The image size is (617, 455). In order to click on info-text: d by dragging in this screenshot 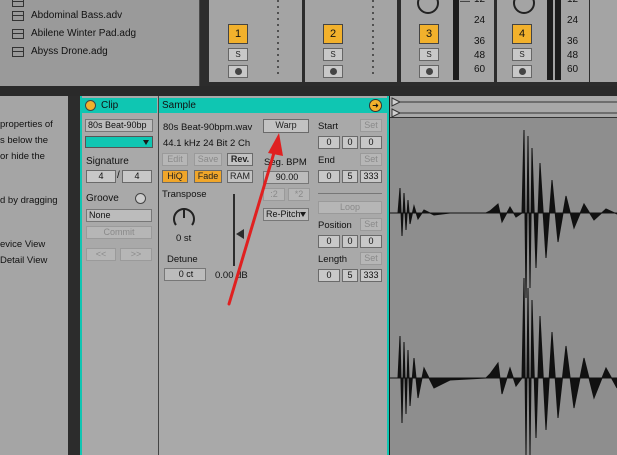, I will do `click(29, 200)`.